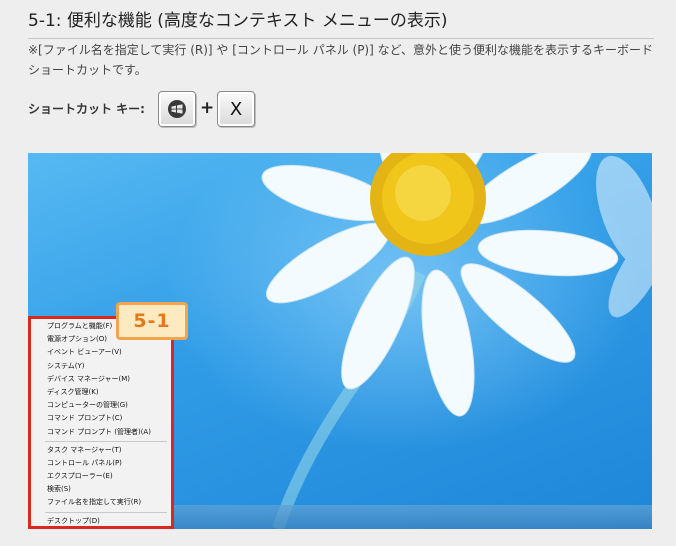 Image resolution: width=676 pixels, height=546 pixels. What do you see at coordinates (101, 432) in the screenshot?
I see `menu-item: コマンド プロンプト (管理者)(A)` at bounding box center [101, 432].